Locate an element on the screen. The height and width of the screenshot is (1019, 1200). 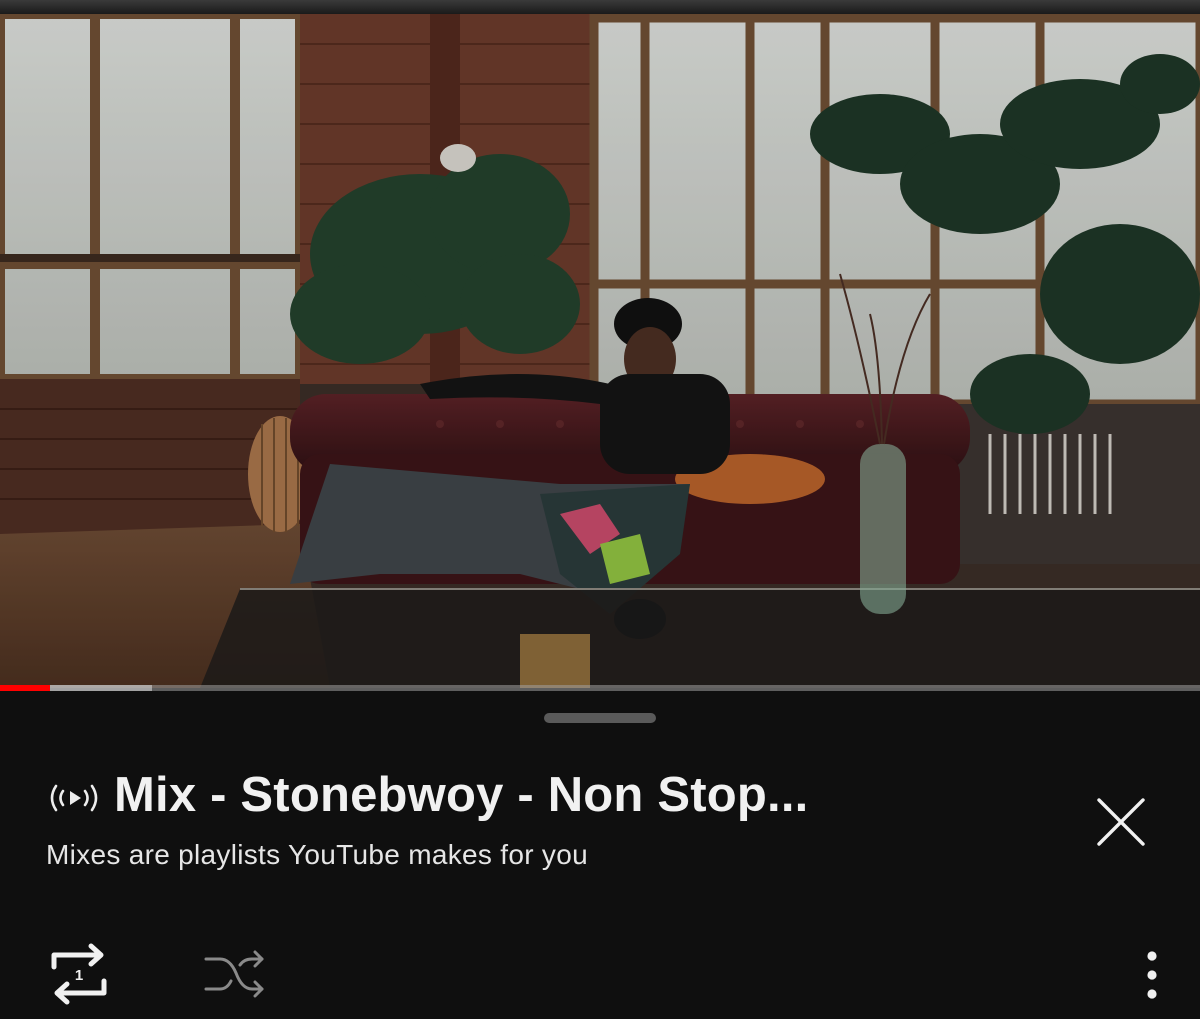
drag-handle is located at coordinates (600, 718).